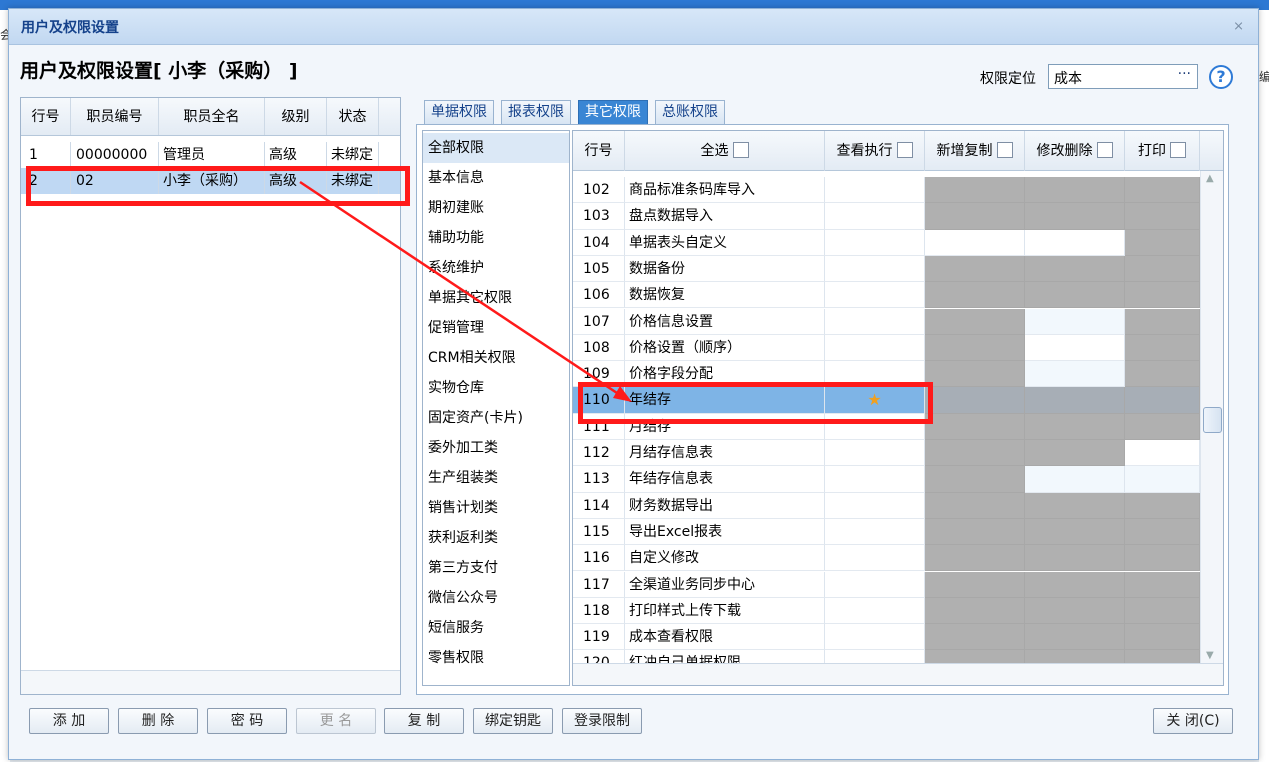  I want to click on table-row: 113 年结存信息表, so click(886, 479).